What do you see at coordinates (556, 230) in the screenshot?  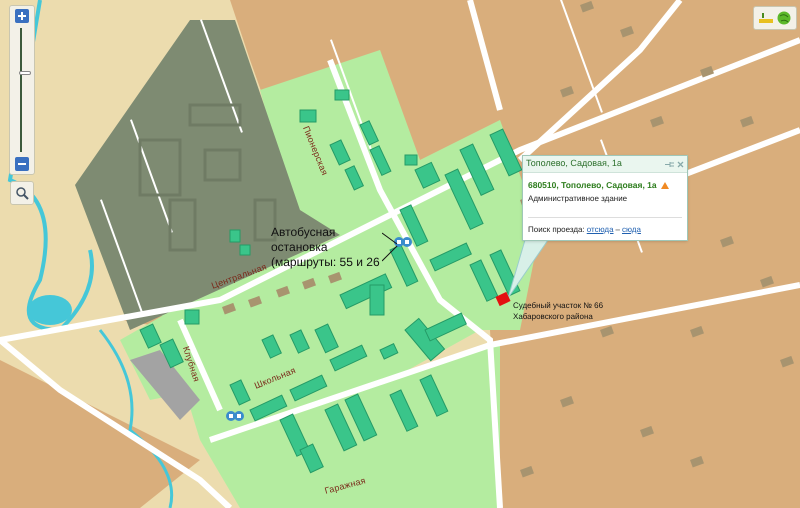 I see `route-label: Поиск проезда:` at bounding box center [556, 230].